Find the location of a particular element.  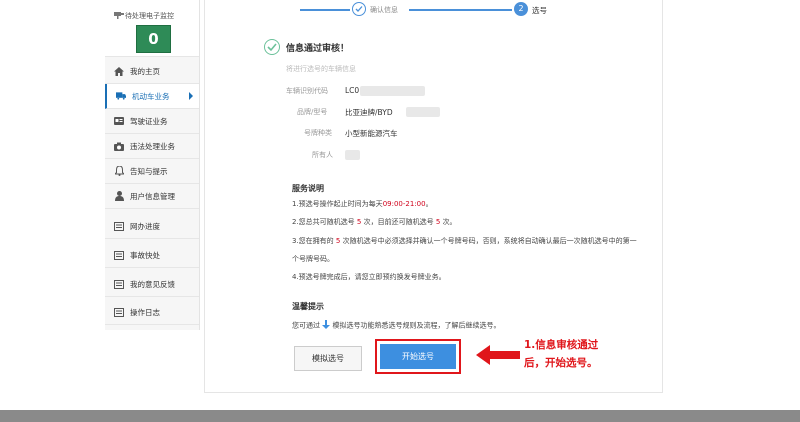

sidebar-item-label: 用户信息管理 is located at coordinates (152, 196).